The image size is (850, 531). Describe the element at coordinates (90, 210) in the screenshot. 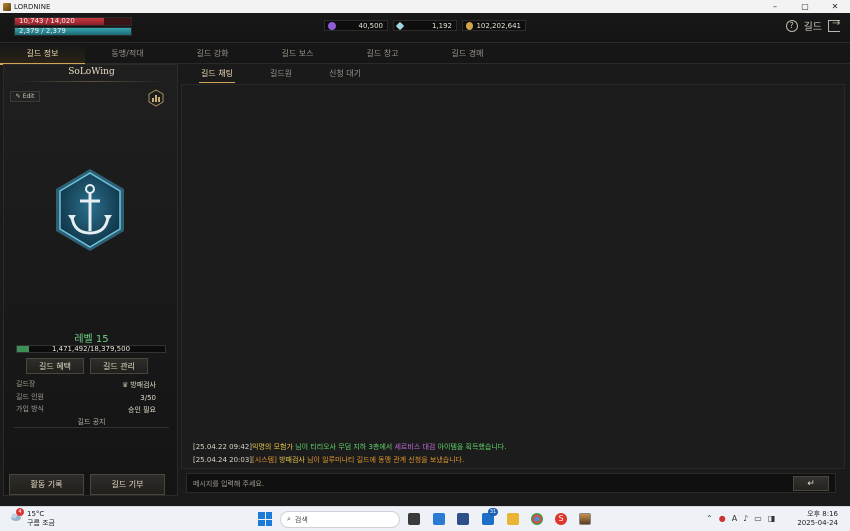

I see `guild-emblem-anchor-icon` at that location.